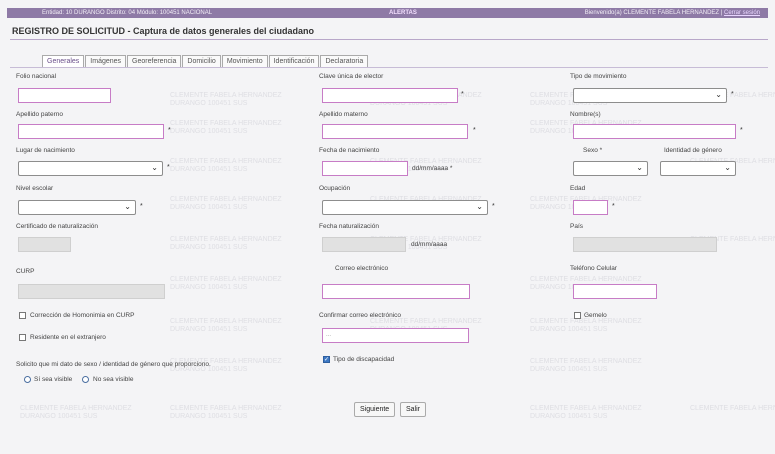  I want to click on clave-elector-label: Clave única de elector, so click(351, 76).